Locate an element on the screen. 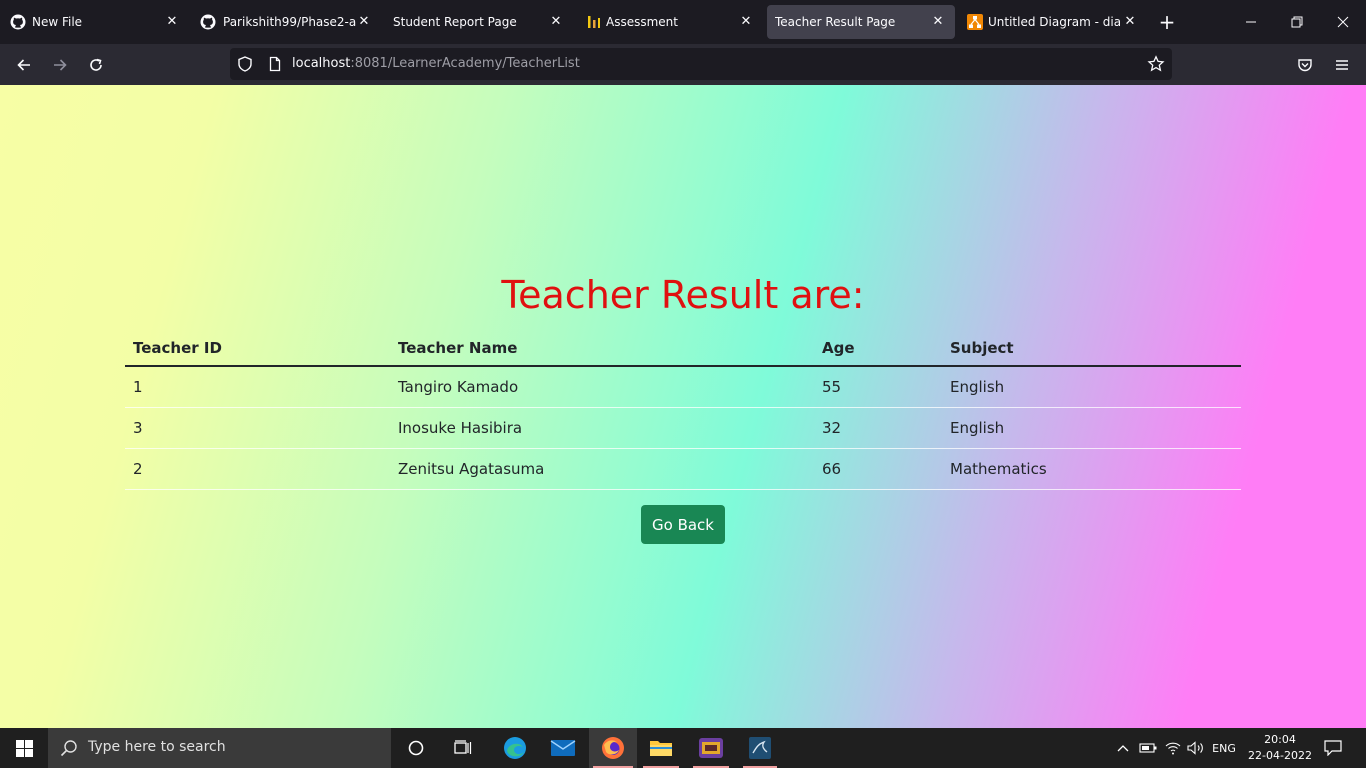  tab-label: Untitled Diagram - diagra is located at coordinates (1054, 22).